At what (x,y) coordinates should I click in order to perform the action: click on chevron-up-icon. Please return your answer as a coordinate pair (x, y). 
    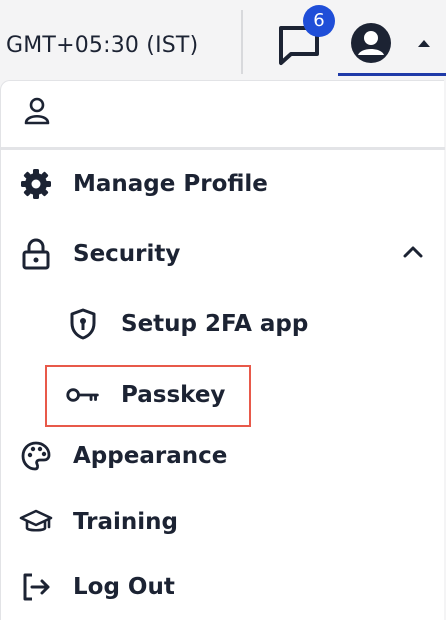
    Looking at the image, I should click on (413, 252).